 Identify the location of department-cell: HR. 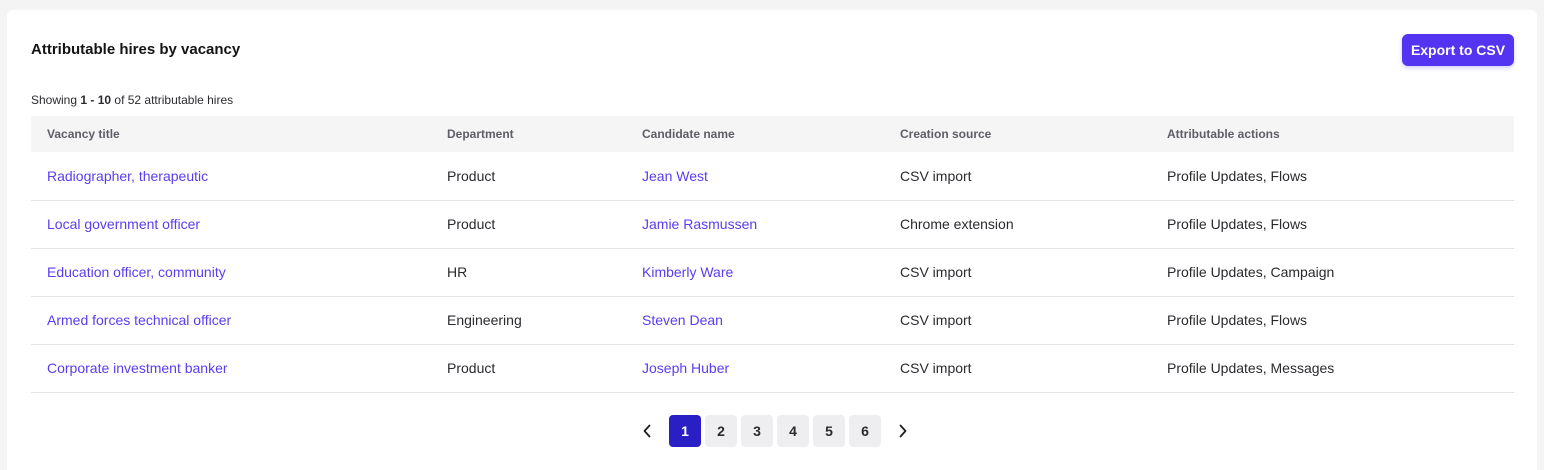
(457, 272).